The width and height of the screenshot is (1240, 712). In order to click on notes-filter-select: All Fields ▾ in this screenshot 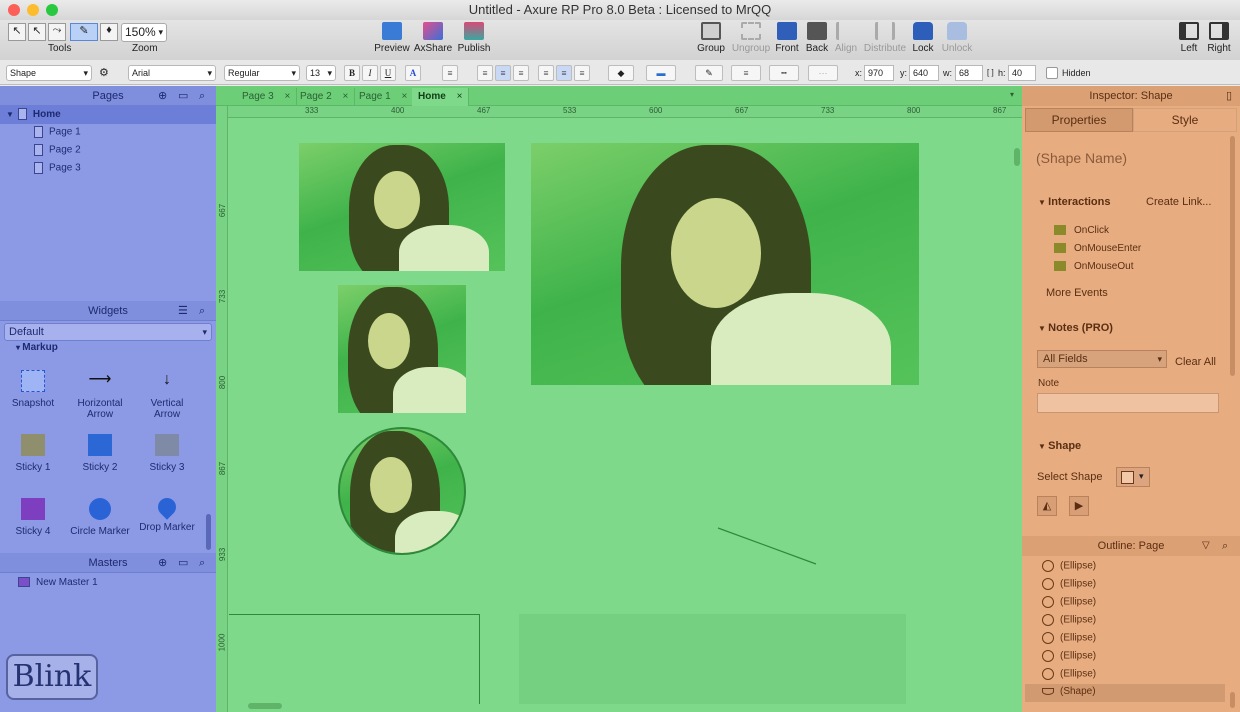, I will do `click(1102, 359)`.